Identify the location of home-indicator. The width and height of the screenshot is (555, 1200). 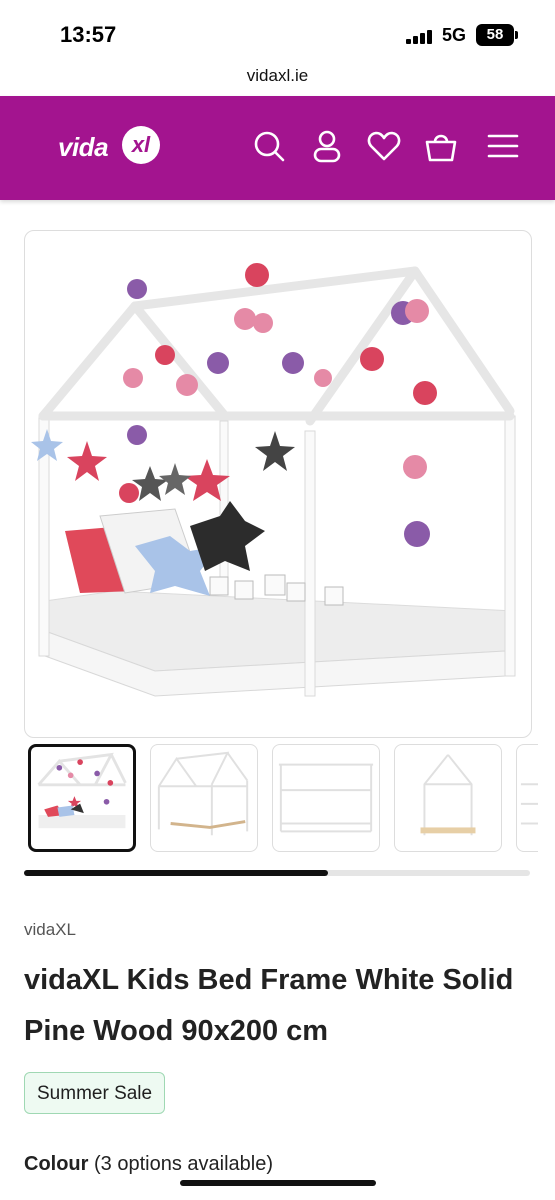
(278, 1183).